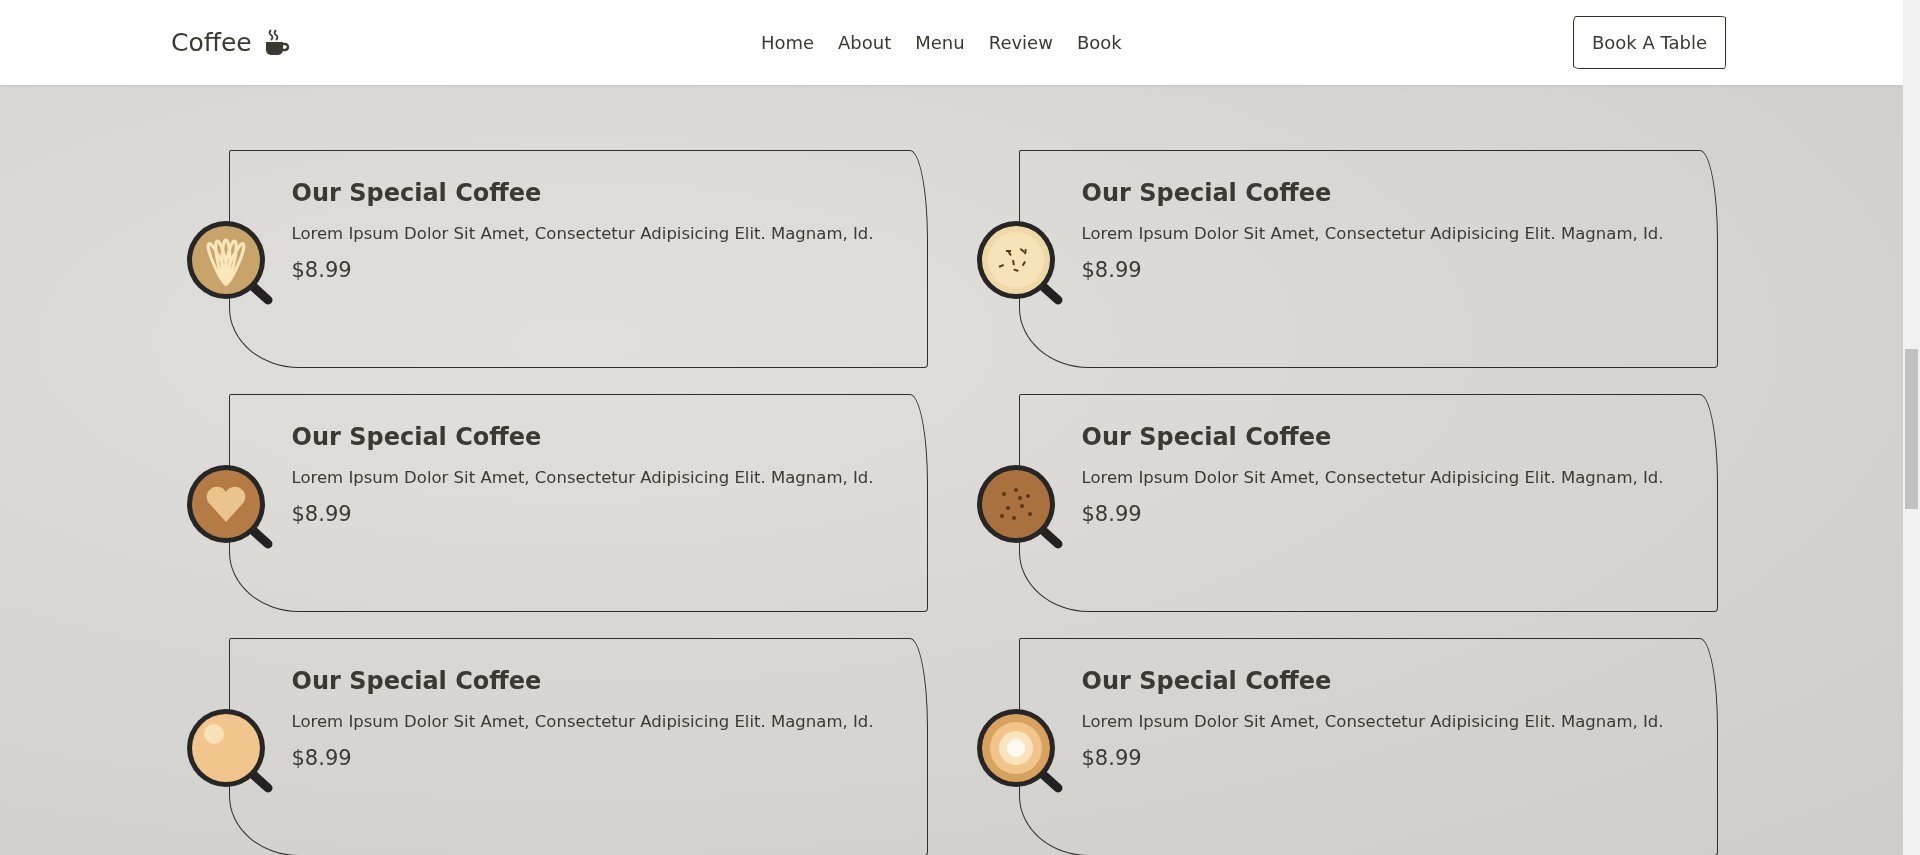 The height and width of the screenshot is (855, 1920). What do you see at coordinates (1020, 42) in the screenshot?
I see `nav-link: Review` at bounding box center [1020, 42].